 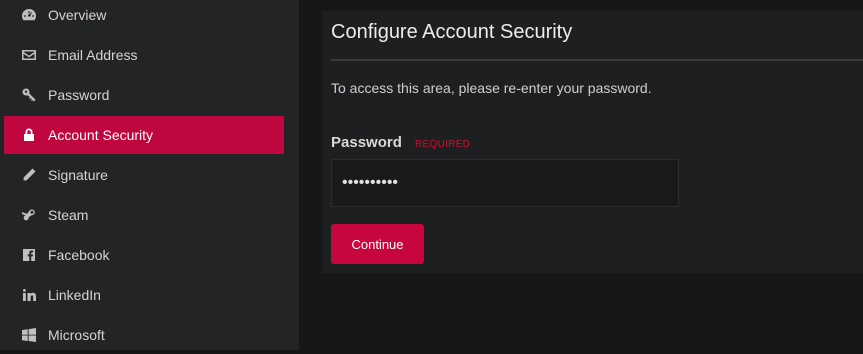 What do you see at coordinates (144, 95) in the screenshot?
I see `sidebar-item-password: Password` at bounding box center [144, 95].